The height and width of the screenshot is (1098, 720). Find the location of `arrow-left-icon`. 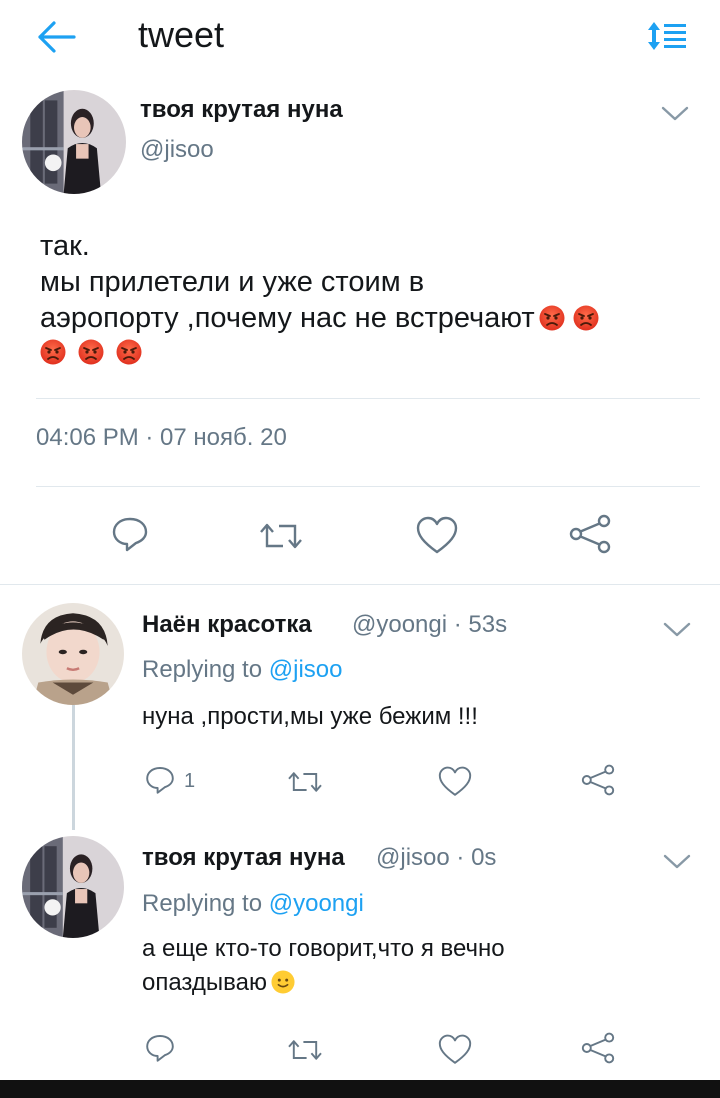

arrow-left-icon is located at coordinates (56, 37).